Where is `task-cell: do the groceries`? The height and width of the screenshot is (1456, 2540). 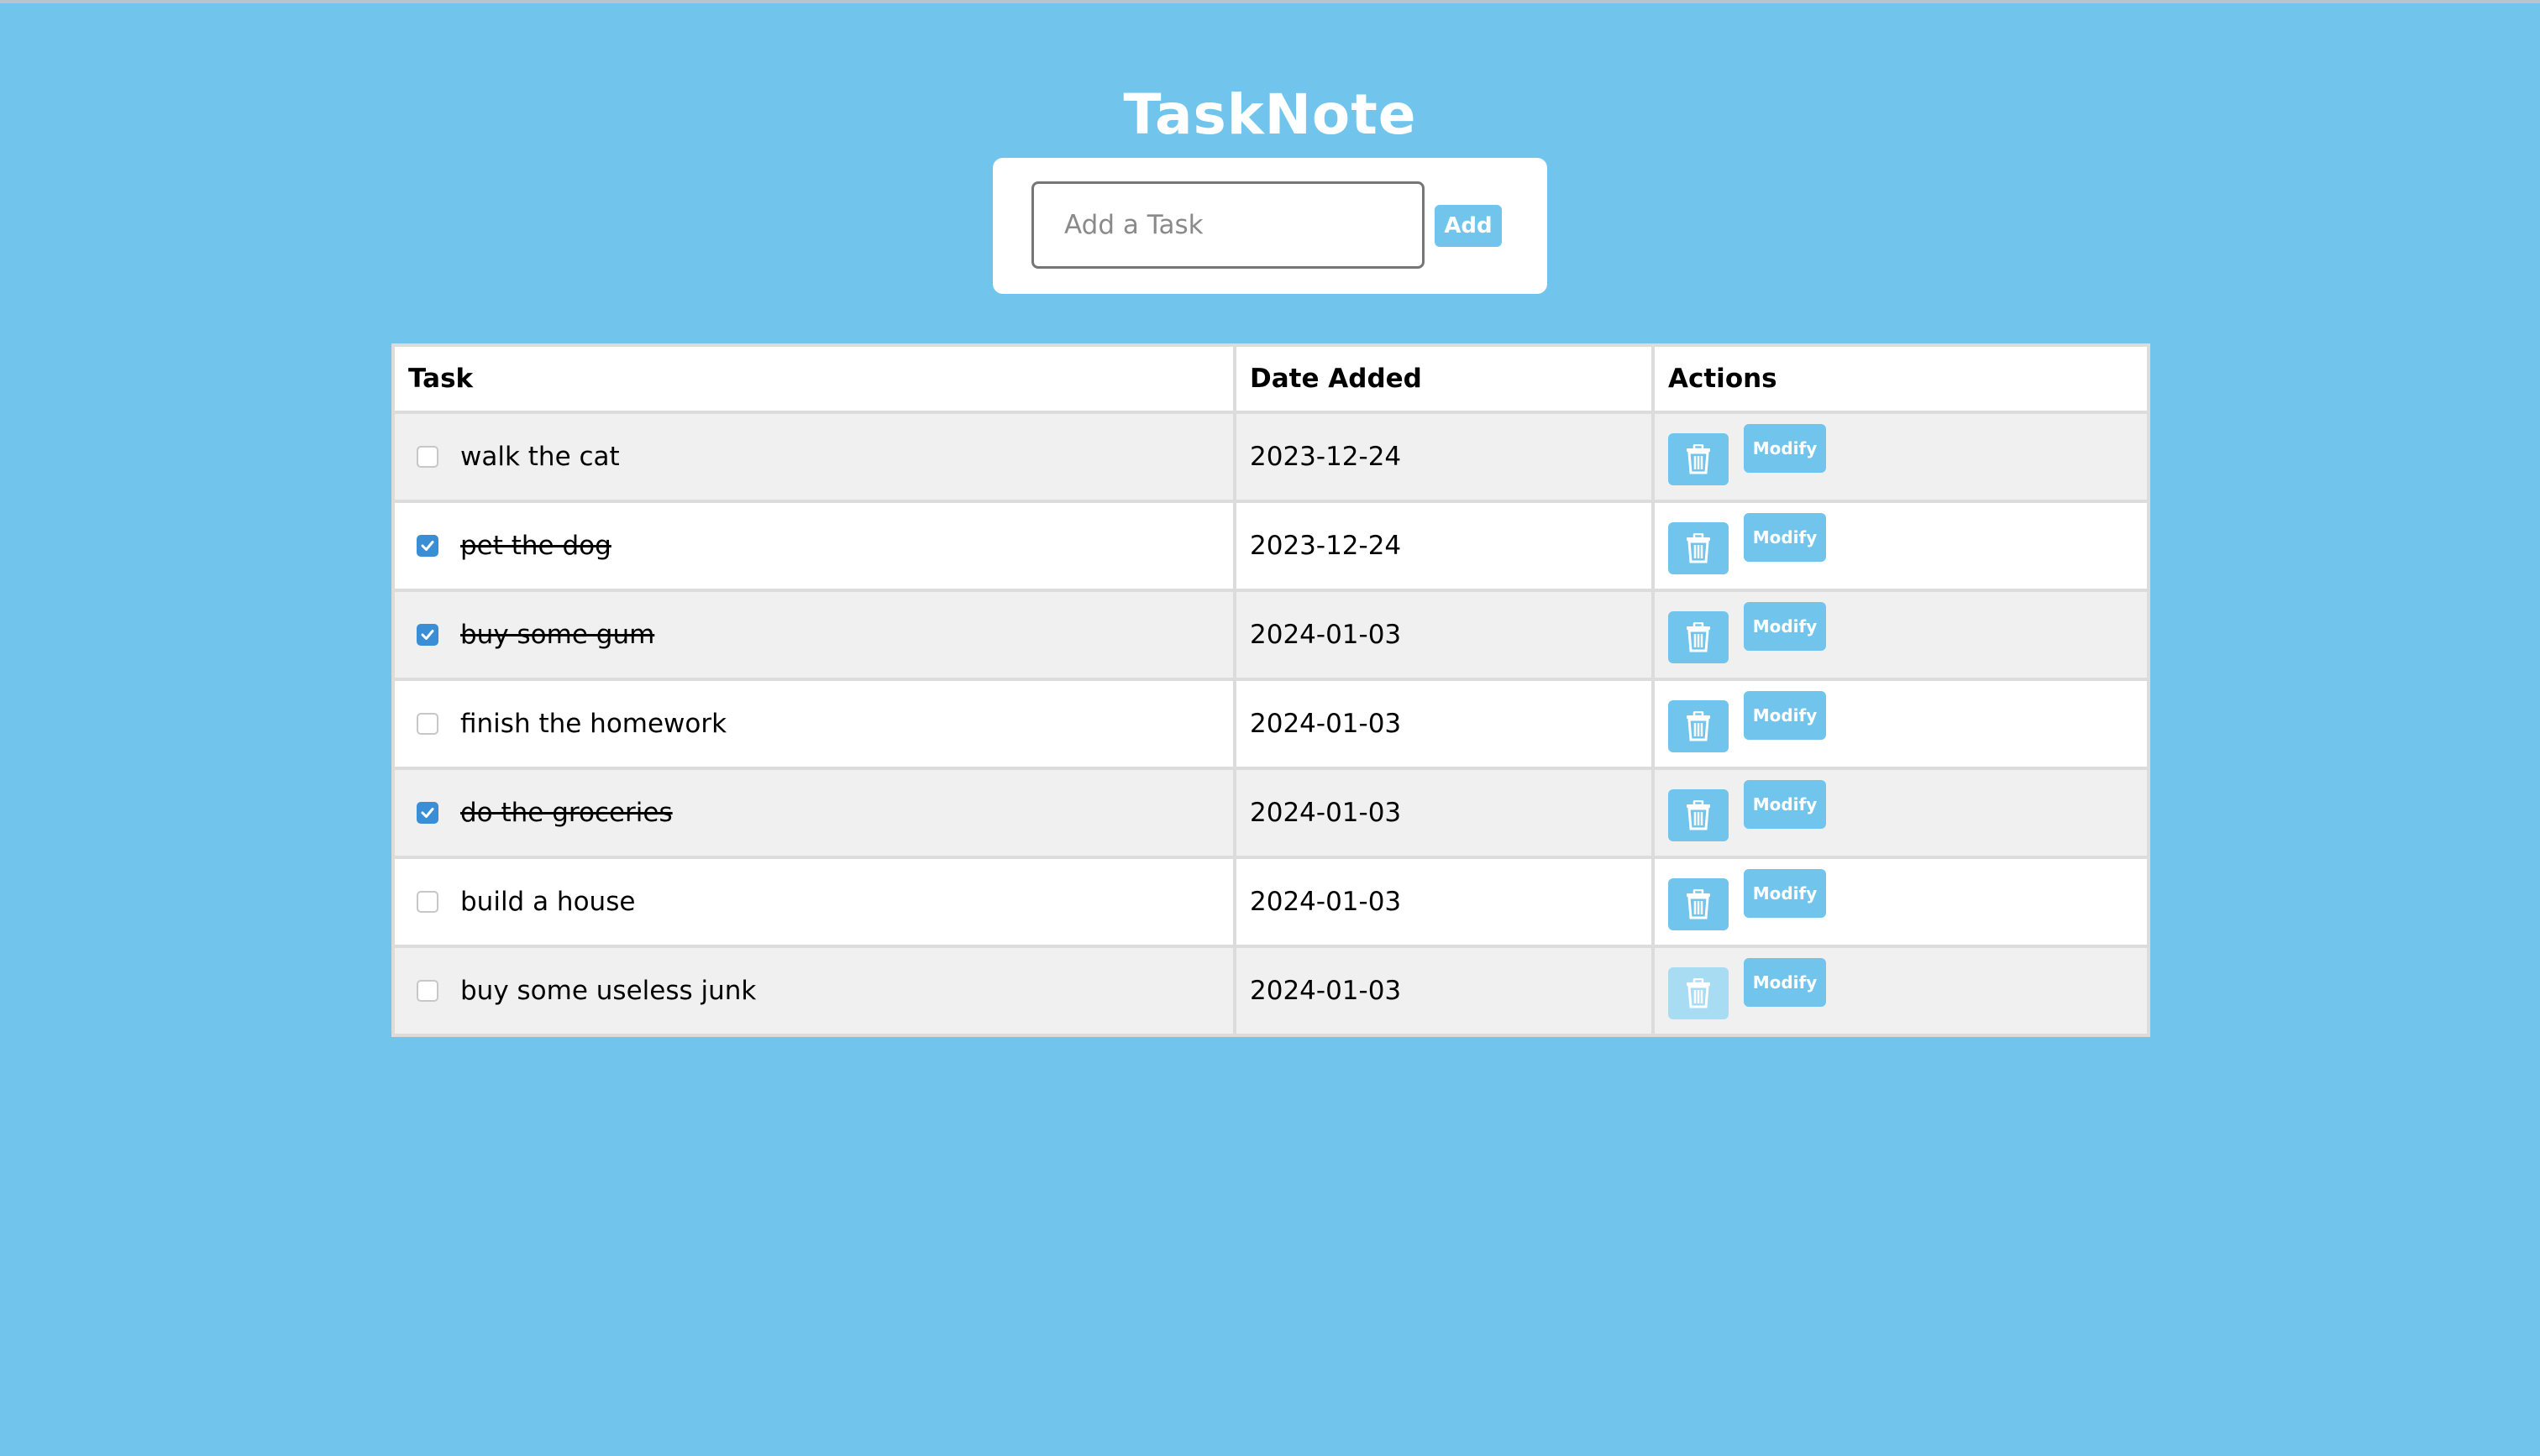
task-cell: do the groceries is located at coordinates (813, 813).